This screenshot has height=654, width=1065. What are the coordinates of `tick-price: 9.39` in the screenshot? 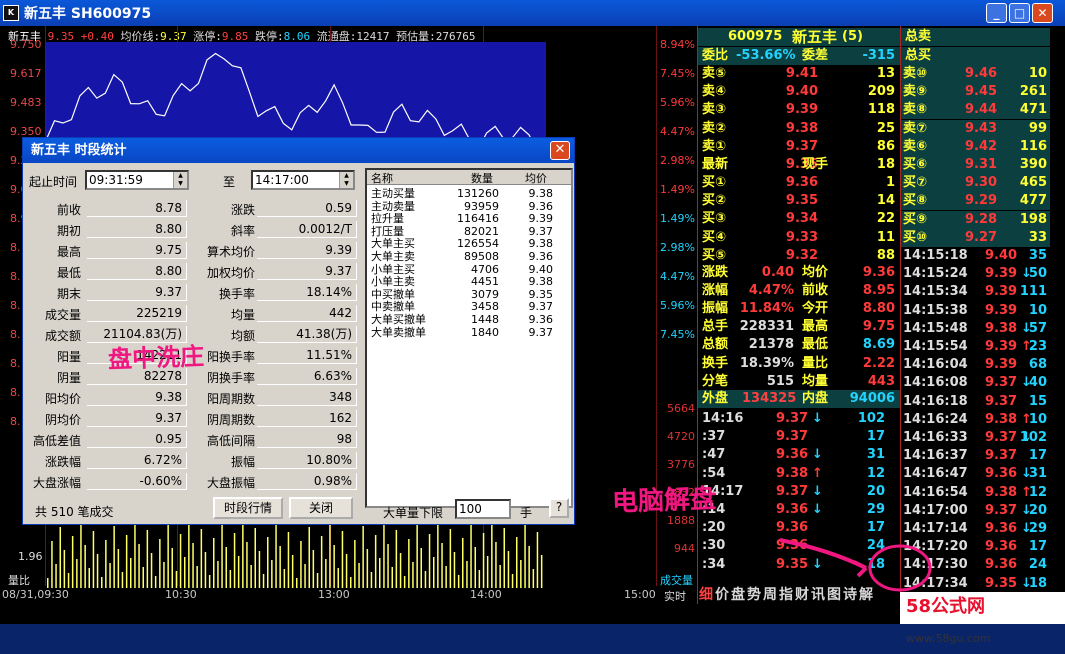 It's located at (1001, 274).